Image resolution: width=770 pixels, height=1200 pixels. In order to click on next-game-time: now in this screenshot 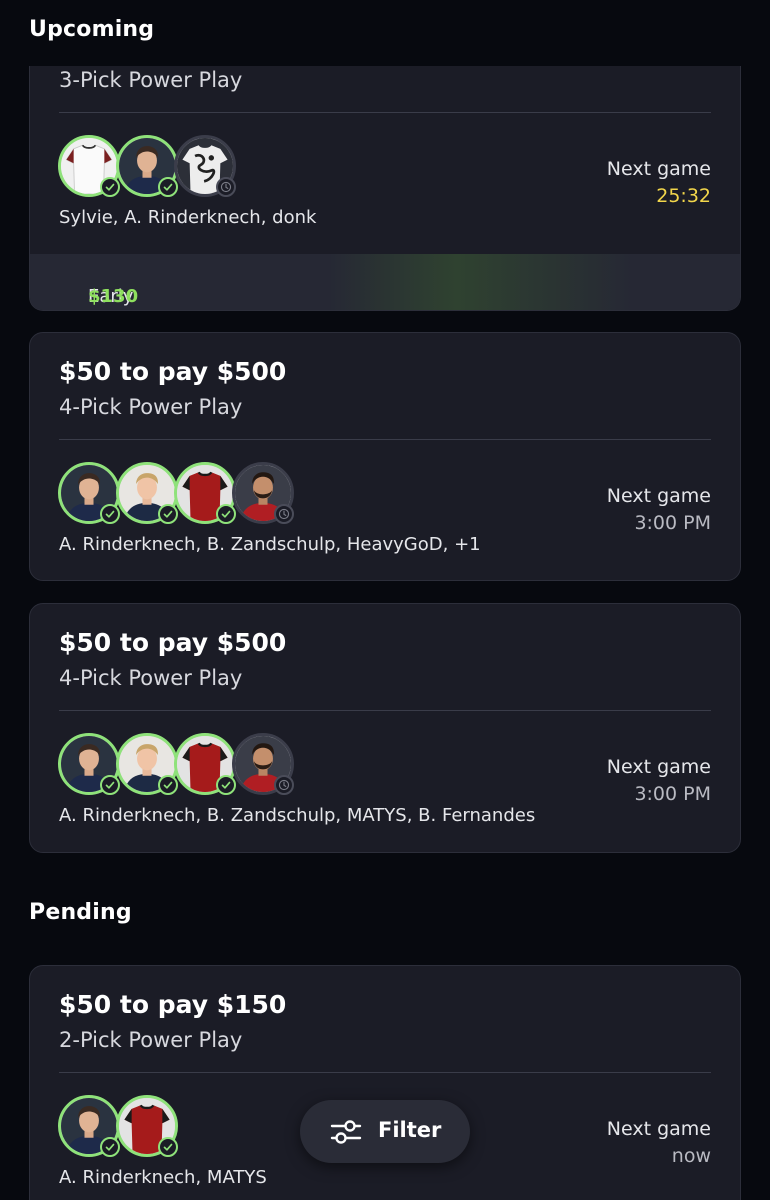, I will do `click(691, 1156)`.